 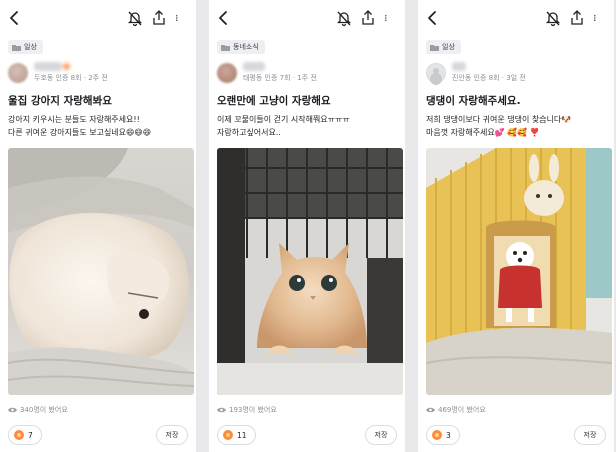 What do you see at coordinates (100, 73) in the screenshot?
I see `author-row: 두호동 인증 8회 · 2주 전` at bounding box center [100, 73].